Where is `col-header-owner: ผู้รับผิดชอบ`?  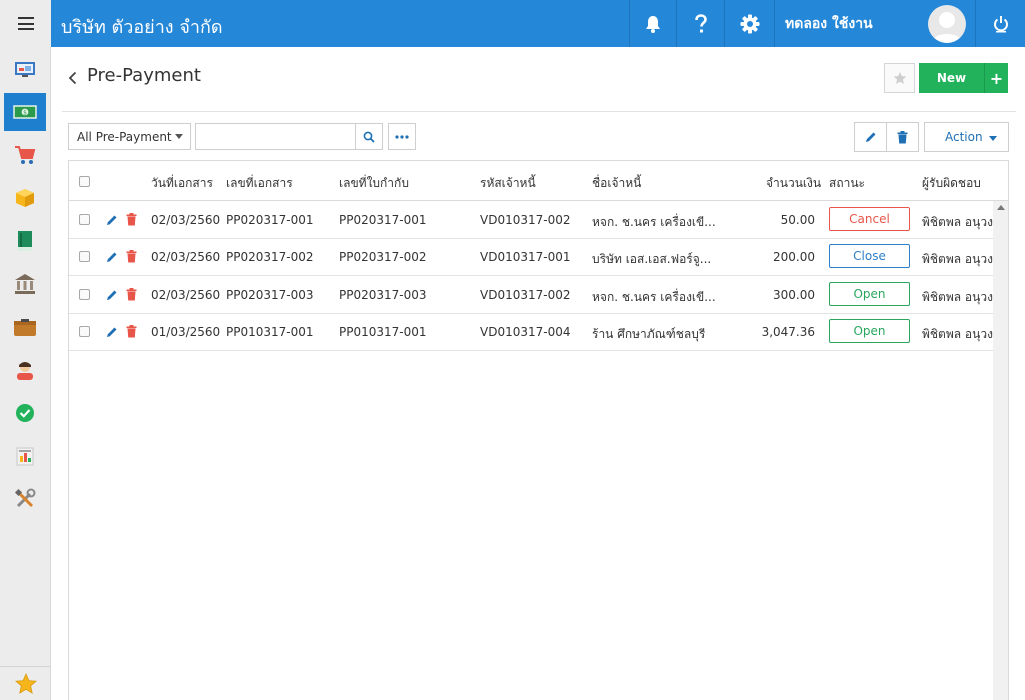 col-header-owner: ผู้รับผิดชอบ is located at coordinates (951, 183).